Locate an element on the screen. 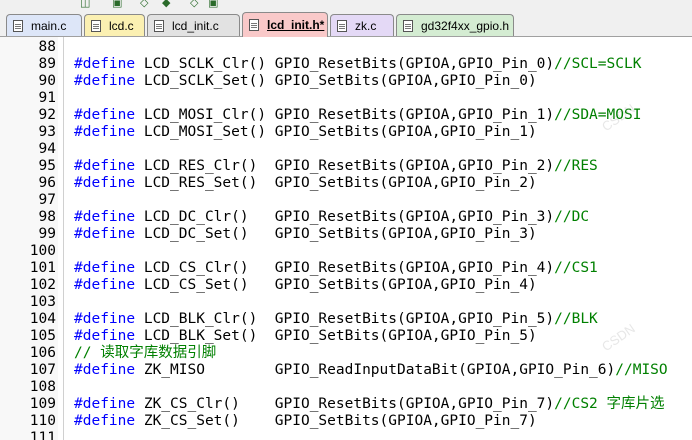 The image size is (692, 440). comment-token: //CS1 is located at coordinates (576, 268).